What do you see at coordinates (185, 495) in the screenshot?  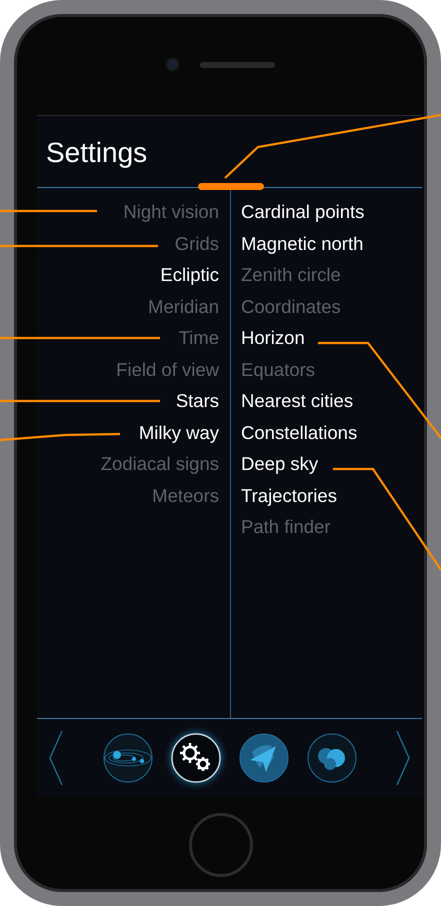 I see `setting-toggle: Meteors` at bounding box center [185, 495].